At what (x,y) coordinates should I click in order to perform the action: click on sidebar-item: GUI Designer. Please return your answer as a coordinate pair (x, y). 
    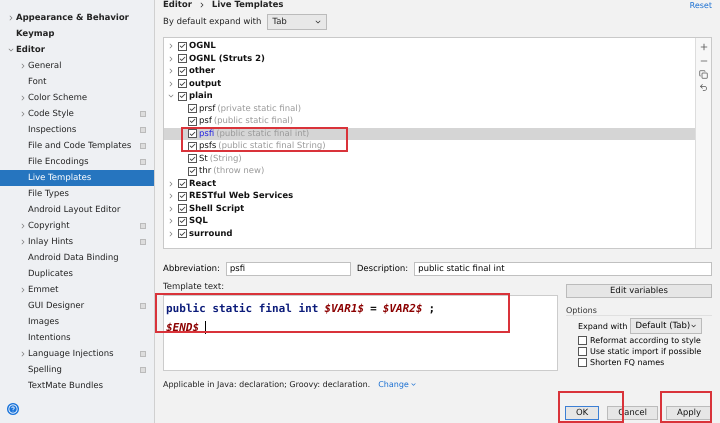
    Looking at the image, I should click on (77, 306).